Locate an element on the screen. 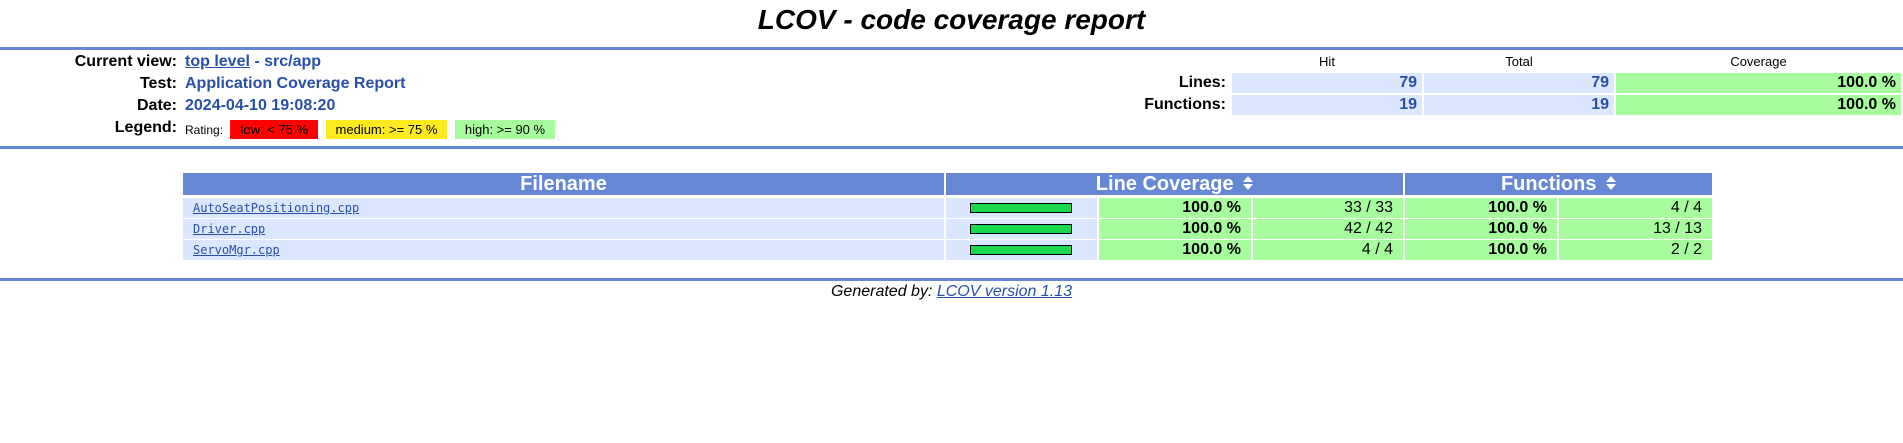 The image size is (1903, 443). summary-functions-label: Functions: is located at coordinates (1185, 104).